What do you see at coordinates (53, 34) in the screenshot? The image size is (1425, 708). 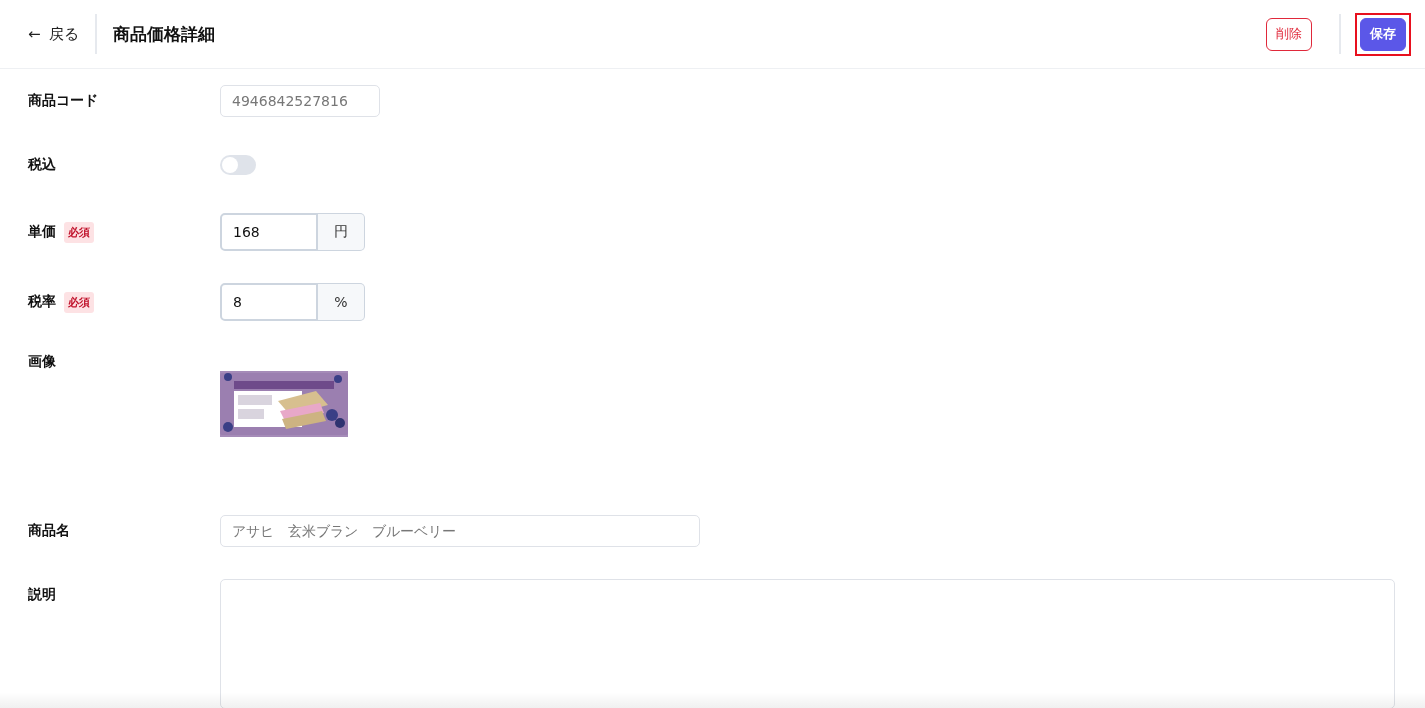 I see `back-link: ← 戻る` at bounding box center [53, 34].